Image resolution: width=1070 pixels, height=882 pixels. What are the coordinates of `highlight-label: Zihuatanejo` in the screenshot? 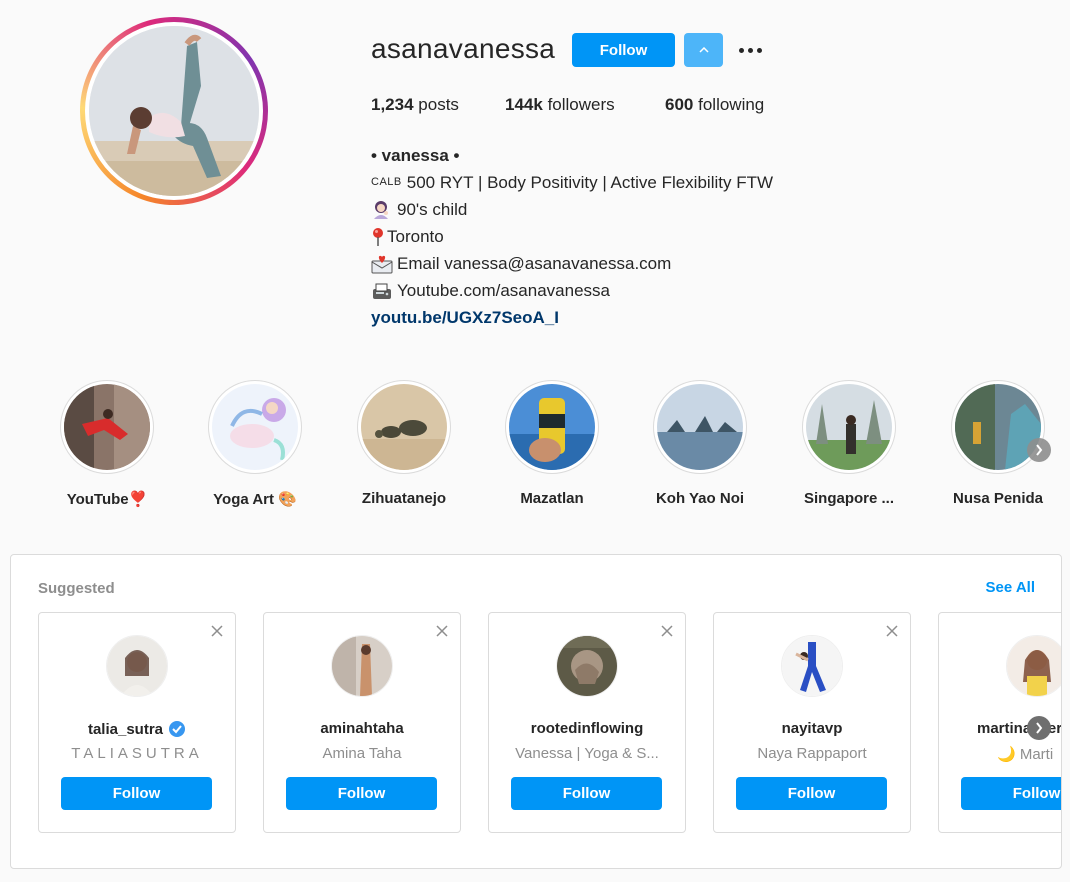 It's located at (404, 498).